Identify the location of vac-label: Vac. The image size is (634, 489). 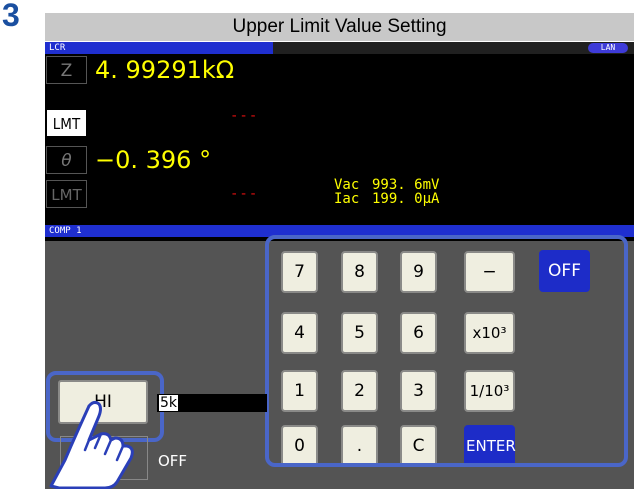
(347, 185).